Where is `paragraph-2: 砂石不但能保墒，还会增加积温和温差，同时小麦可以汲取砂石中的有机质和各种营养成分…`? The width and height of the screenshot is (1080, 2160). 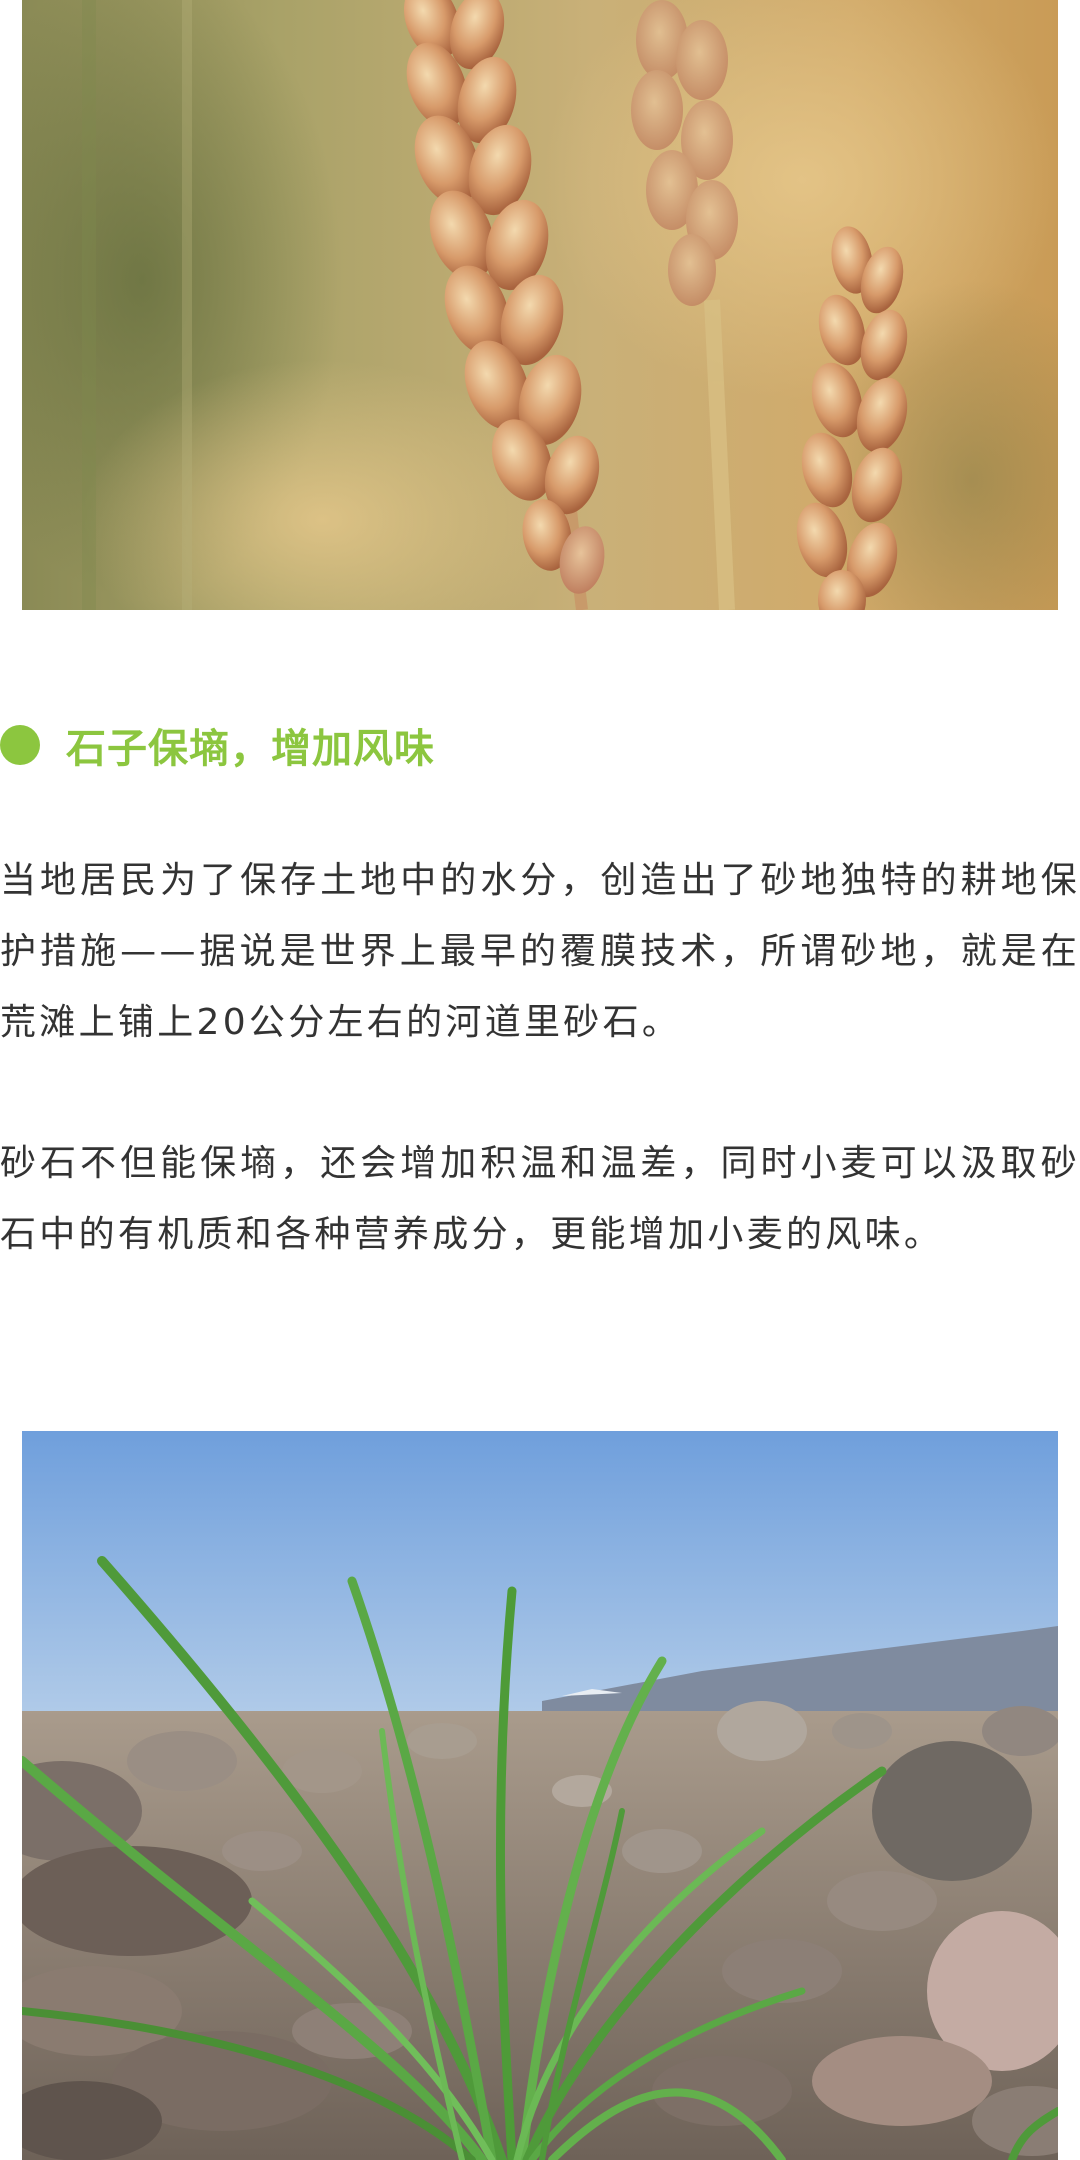 paragraph-2: 砂石不但能保墒，还会增加积温和温差，同时小麦可以汲取砂石中的有机质和各种营养成分… is located at coordinates (540, 1199).